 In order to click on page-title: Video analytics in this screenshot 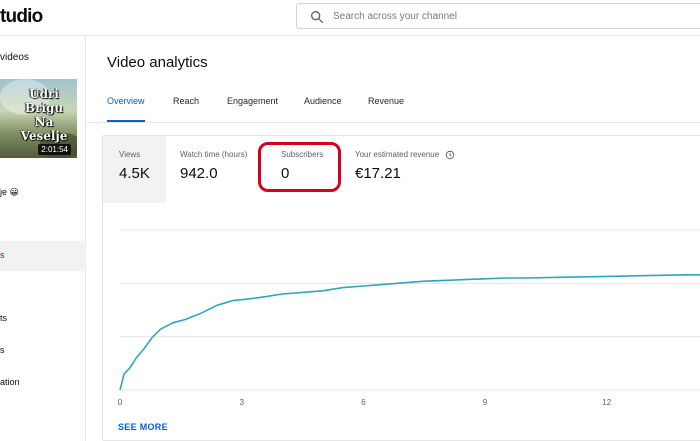, I will do `click(157, 62)`.